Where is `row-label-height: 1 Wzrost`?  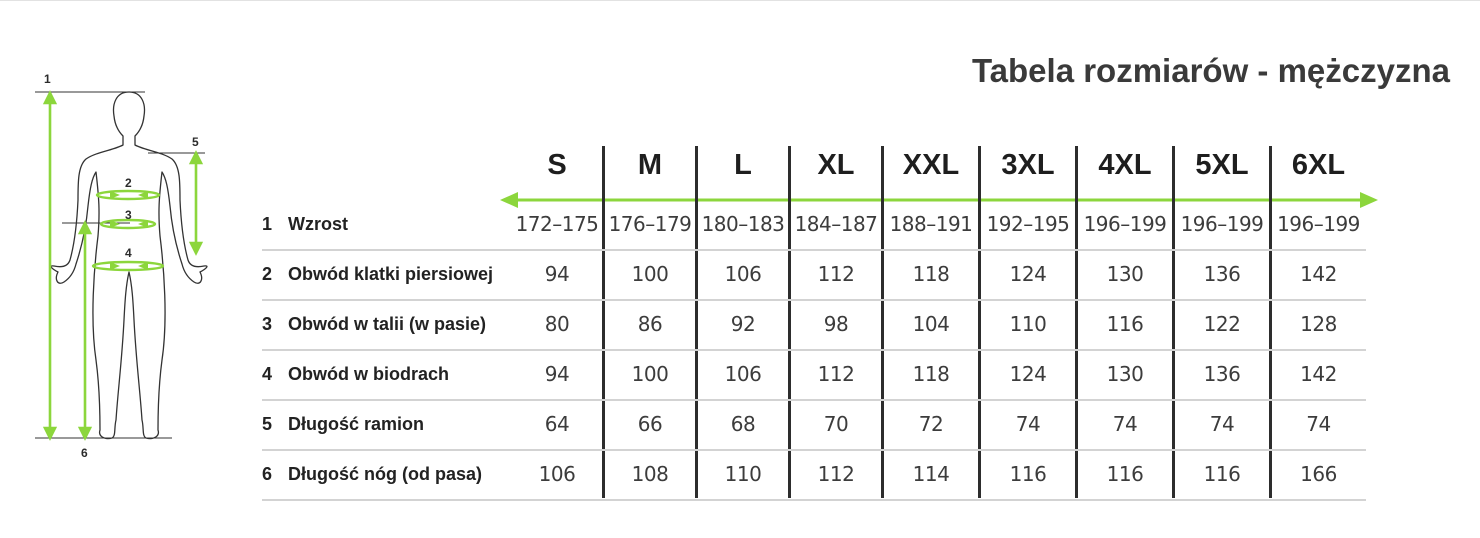
row-label-height: 1 Wzrost is located at coordinates (305, 224).